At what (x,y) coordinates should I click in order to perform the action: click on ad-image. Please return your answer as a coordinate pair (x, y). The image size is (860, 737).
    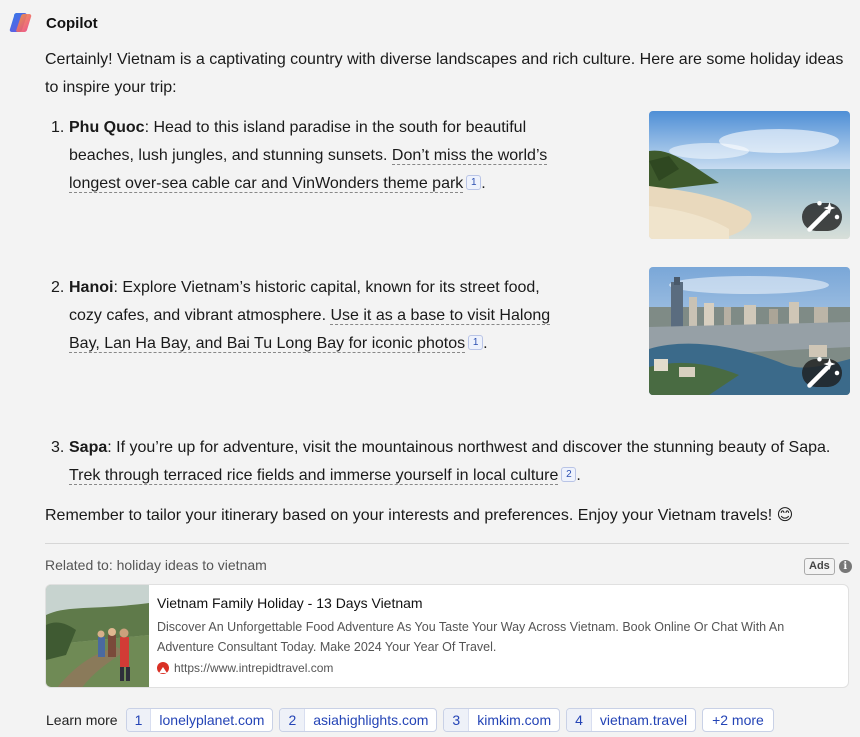
    Looking at the image, I should click on (97, 636).